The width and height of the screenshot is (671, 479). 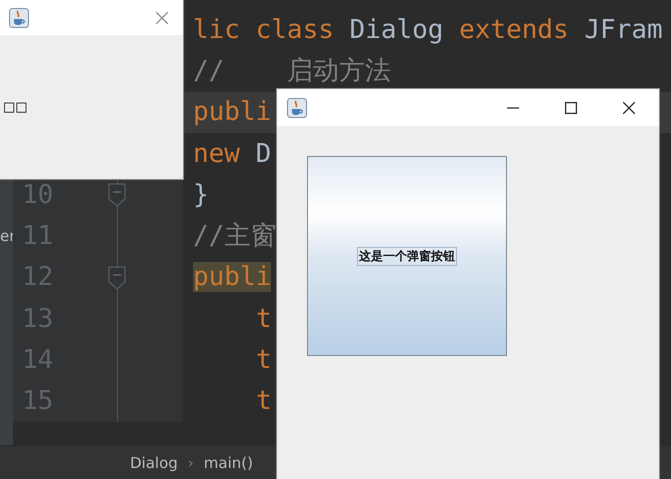 What do you see at coordinates (228, 463) in the screenshot?
I see `breadcrumb-item: main()` at bounding box center [228, 463].